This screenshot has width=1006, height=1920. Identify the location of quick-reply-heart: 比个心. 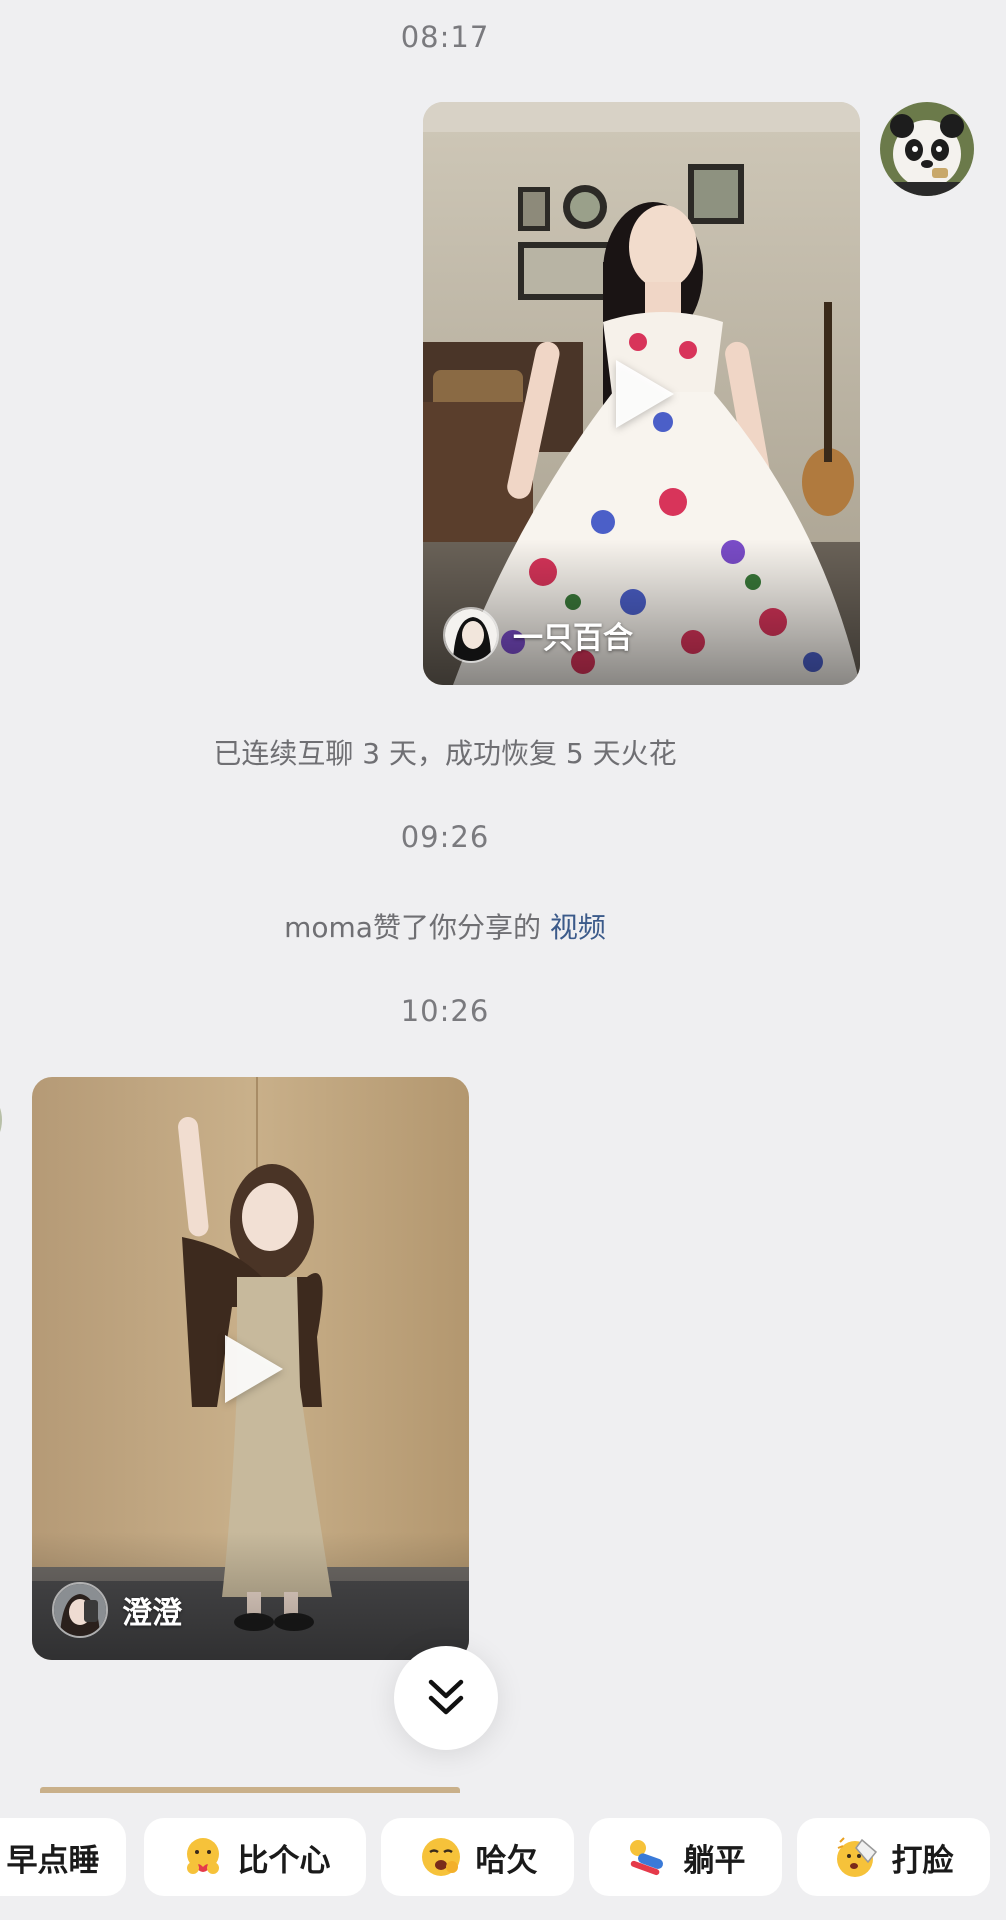
(255, 1857).